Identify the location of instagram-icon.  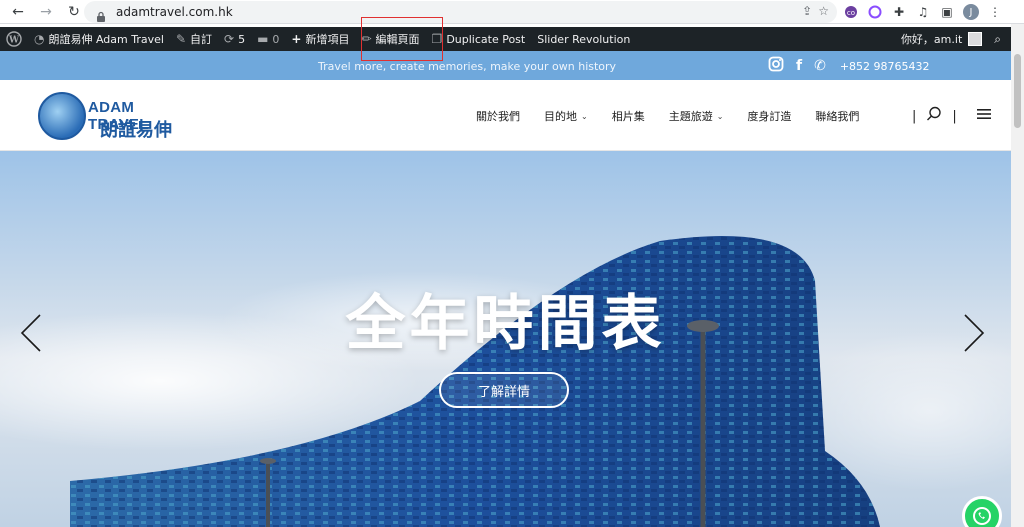
(776, 66).